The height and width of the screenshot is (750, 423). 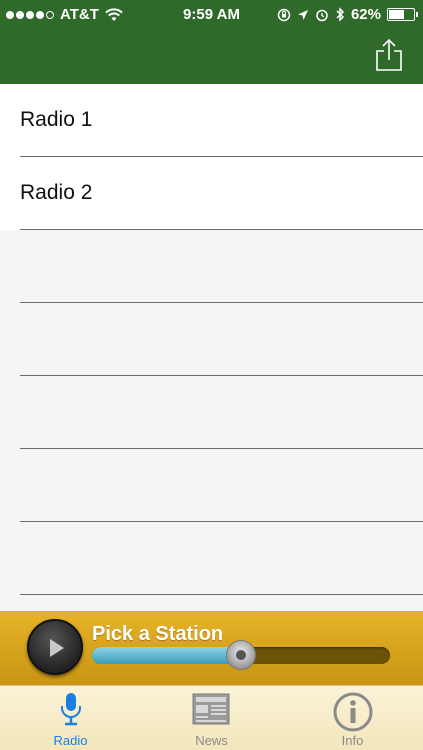 I want to click on tab-label: Radio, so click(x=70, y=740).